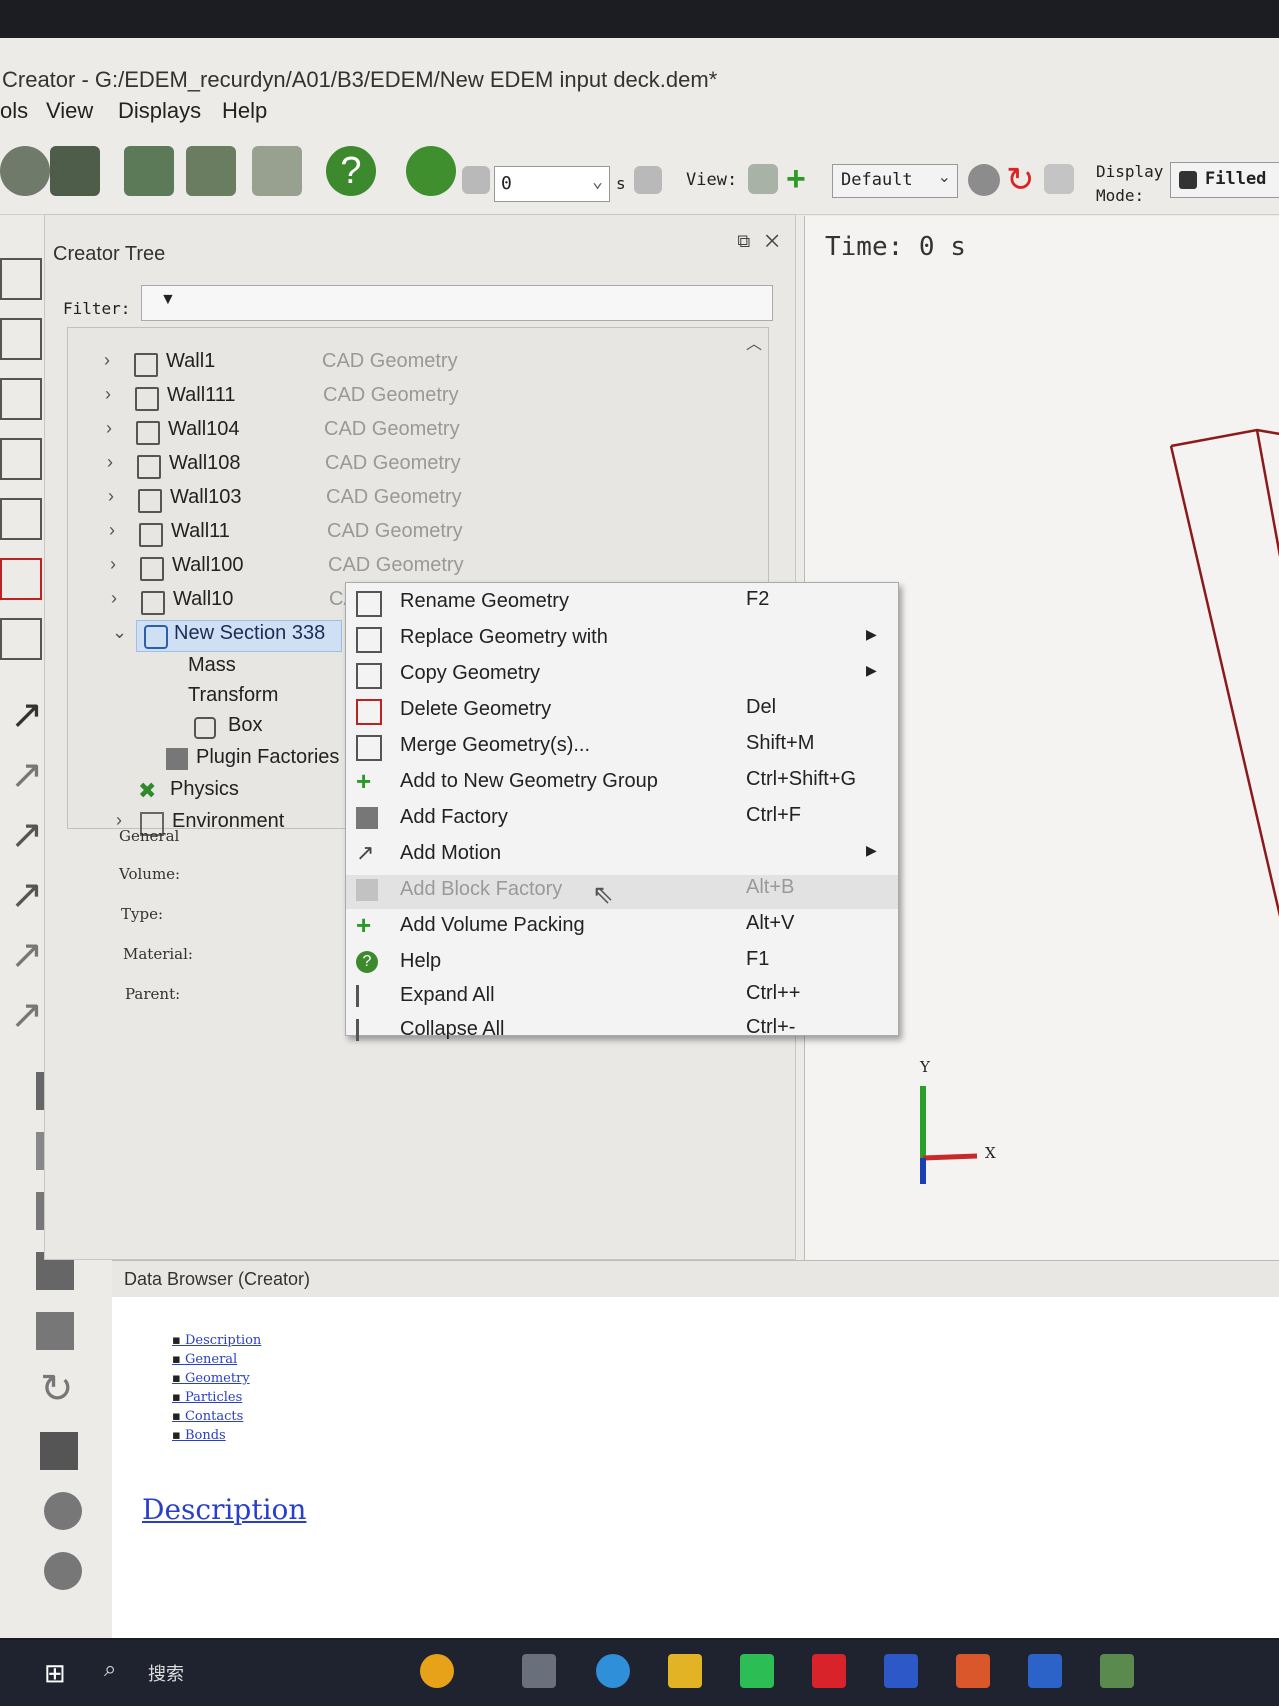  Describe the element at coordinates (21, 279) in the screenshot. I see `add-geometry-icon` at that location.